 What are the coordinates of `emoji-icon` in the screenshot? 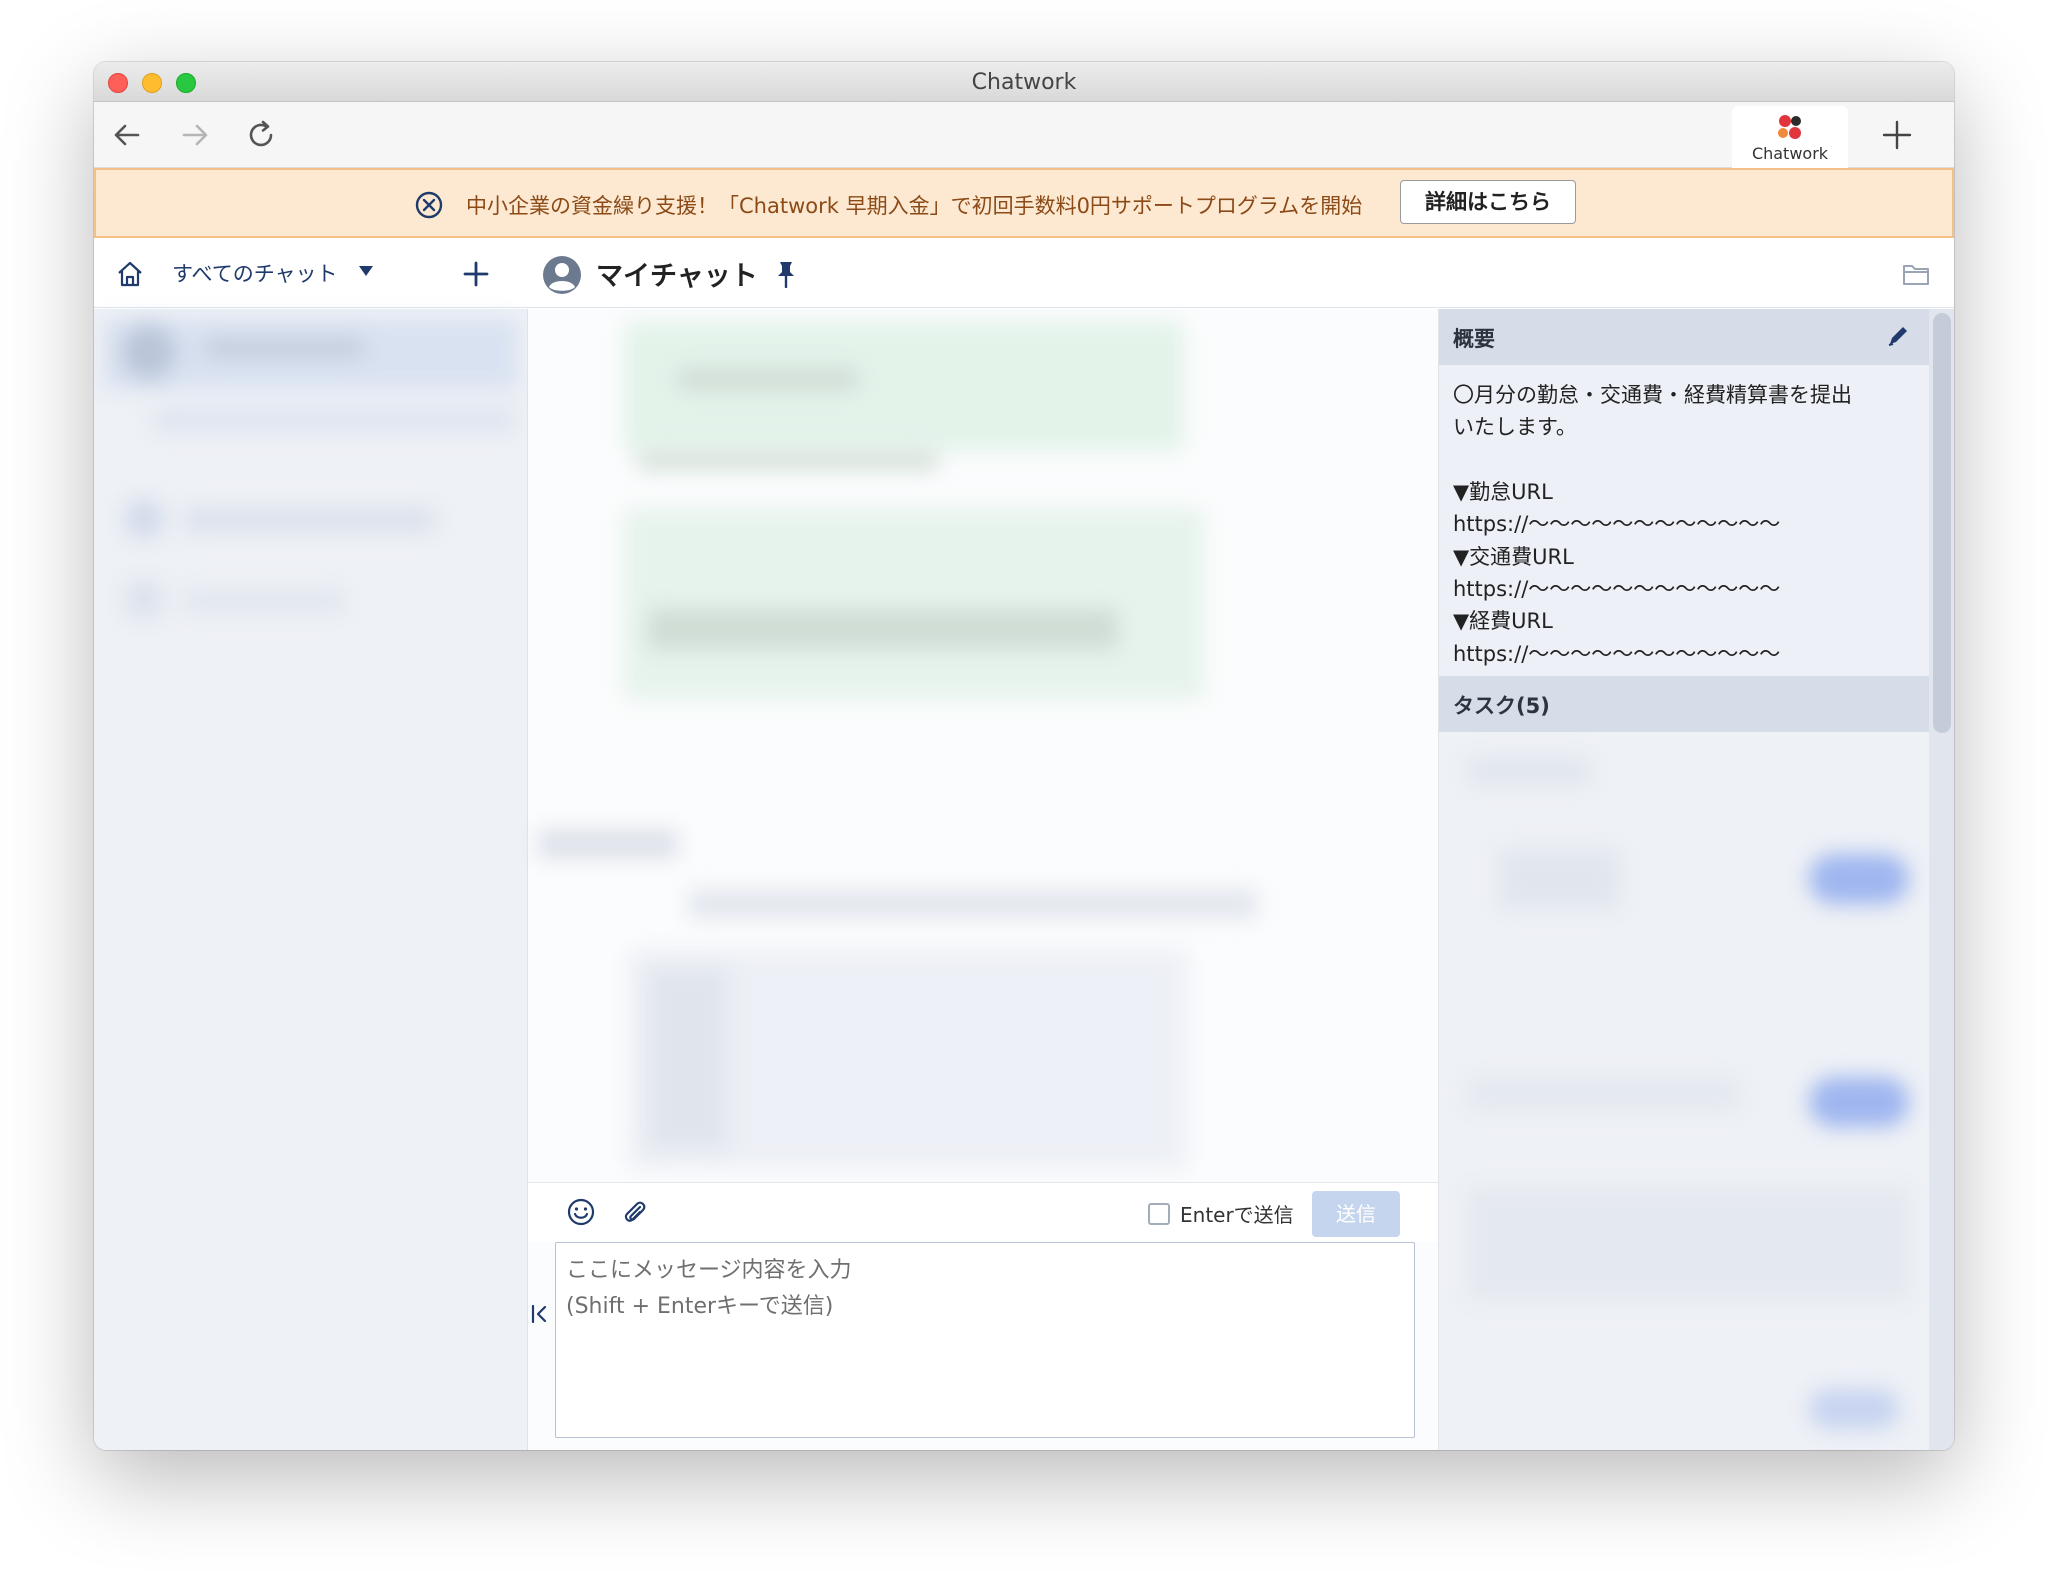 It's located at (581, 1212).